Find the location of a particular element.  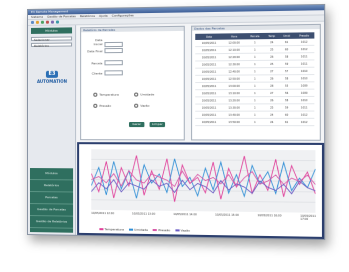

client-input is located at coordinates (113, 73).